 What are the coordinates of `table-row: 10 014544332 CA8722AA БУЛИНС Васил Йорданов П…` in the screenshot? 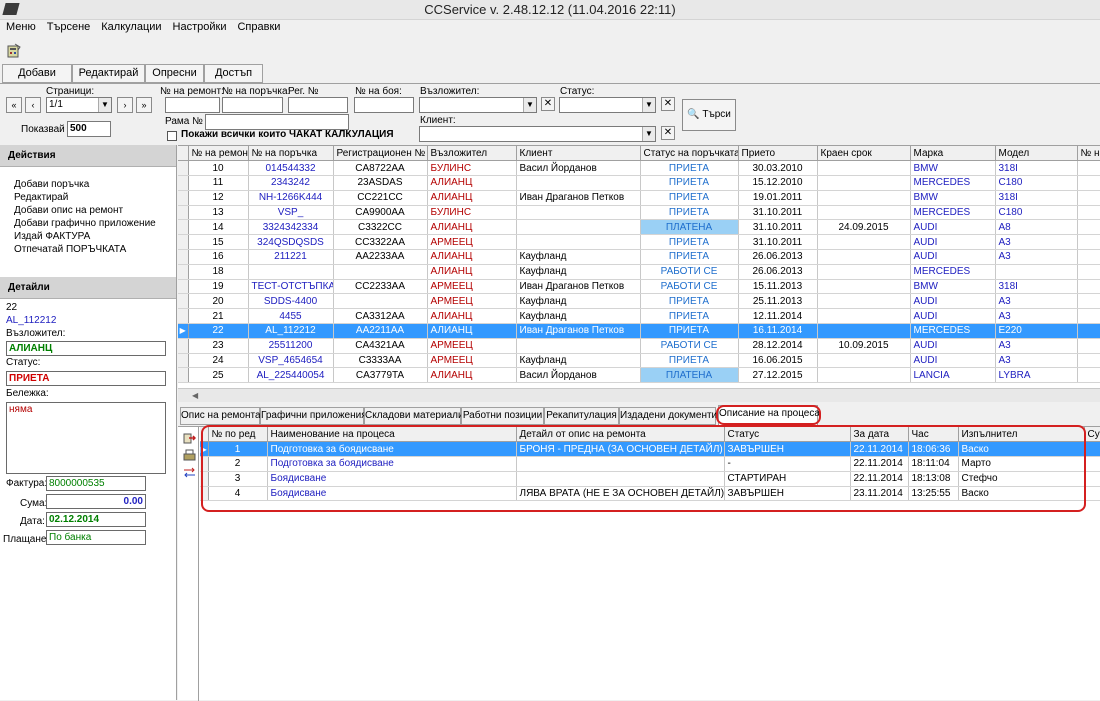 It's located at (639, 168).